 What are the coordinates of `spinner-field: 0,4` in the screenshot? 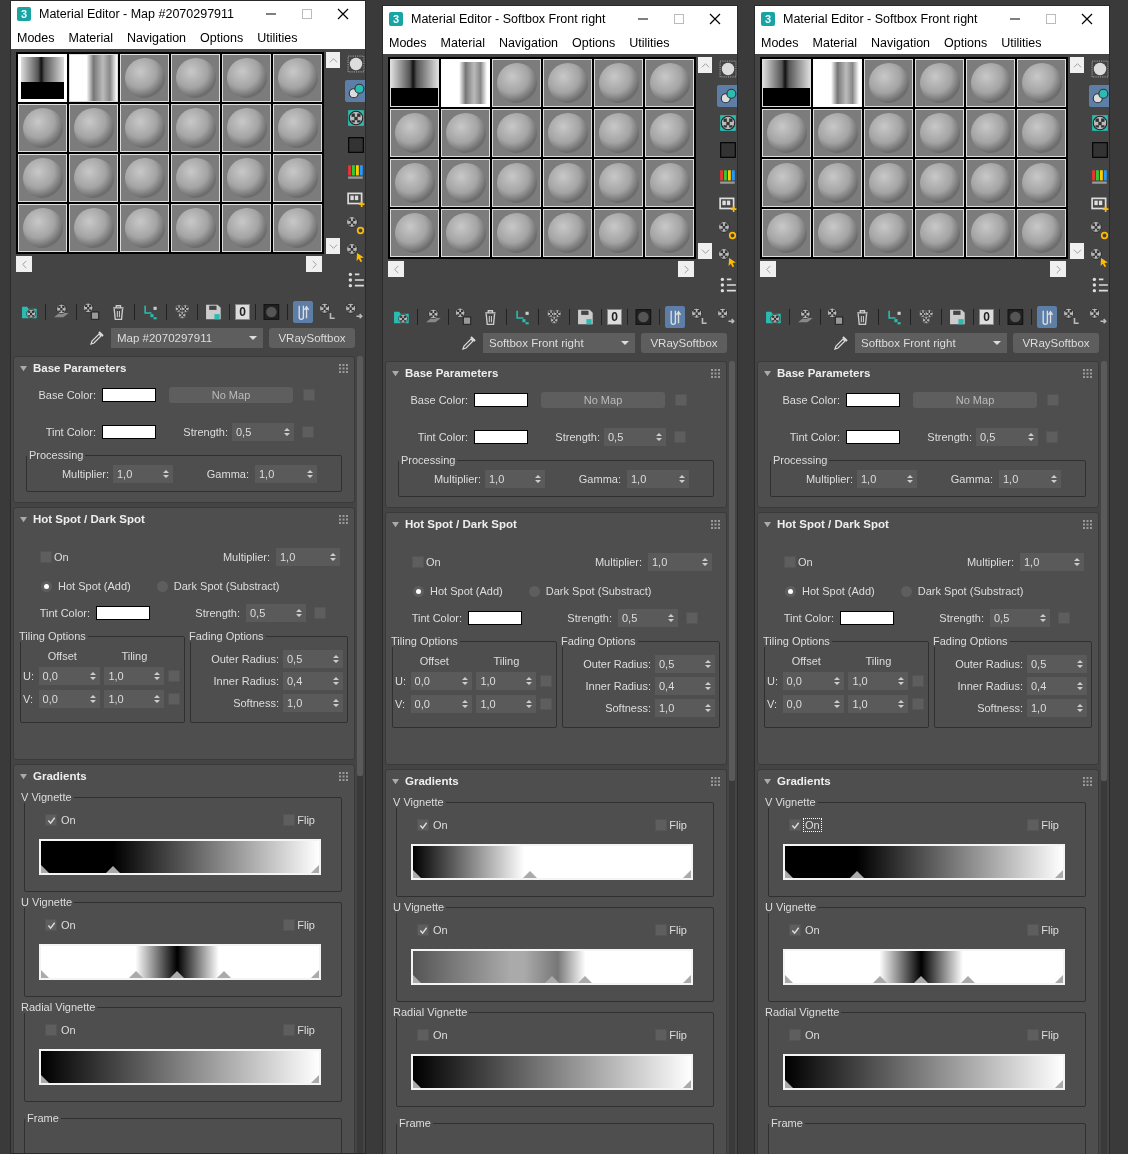 It's located at (1057, 686).